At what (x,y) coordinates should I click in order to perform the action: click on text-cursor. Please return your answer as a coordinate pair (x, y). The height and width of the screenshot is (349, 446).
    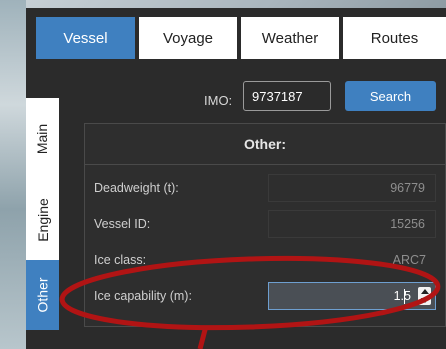
    Looking at the image, I should click on (404, 296).